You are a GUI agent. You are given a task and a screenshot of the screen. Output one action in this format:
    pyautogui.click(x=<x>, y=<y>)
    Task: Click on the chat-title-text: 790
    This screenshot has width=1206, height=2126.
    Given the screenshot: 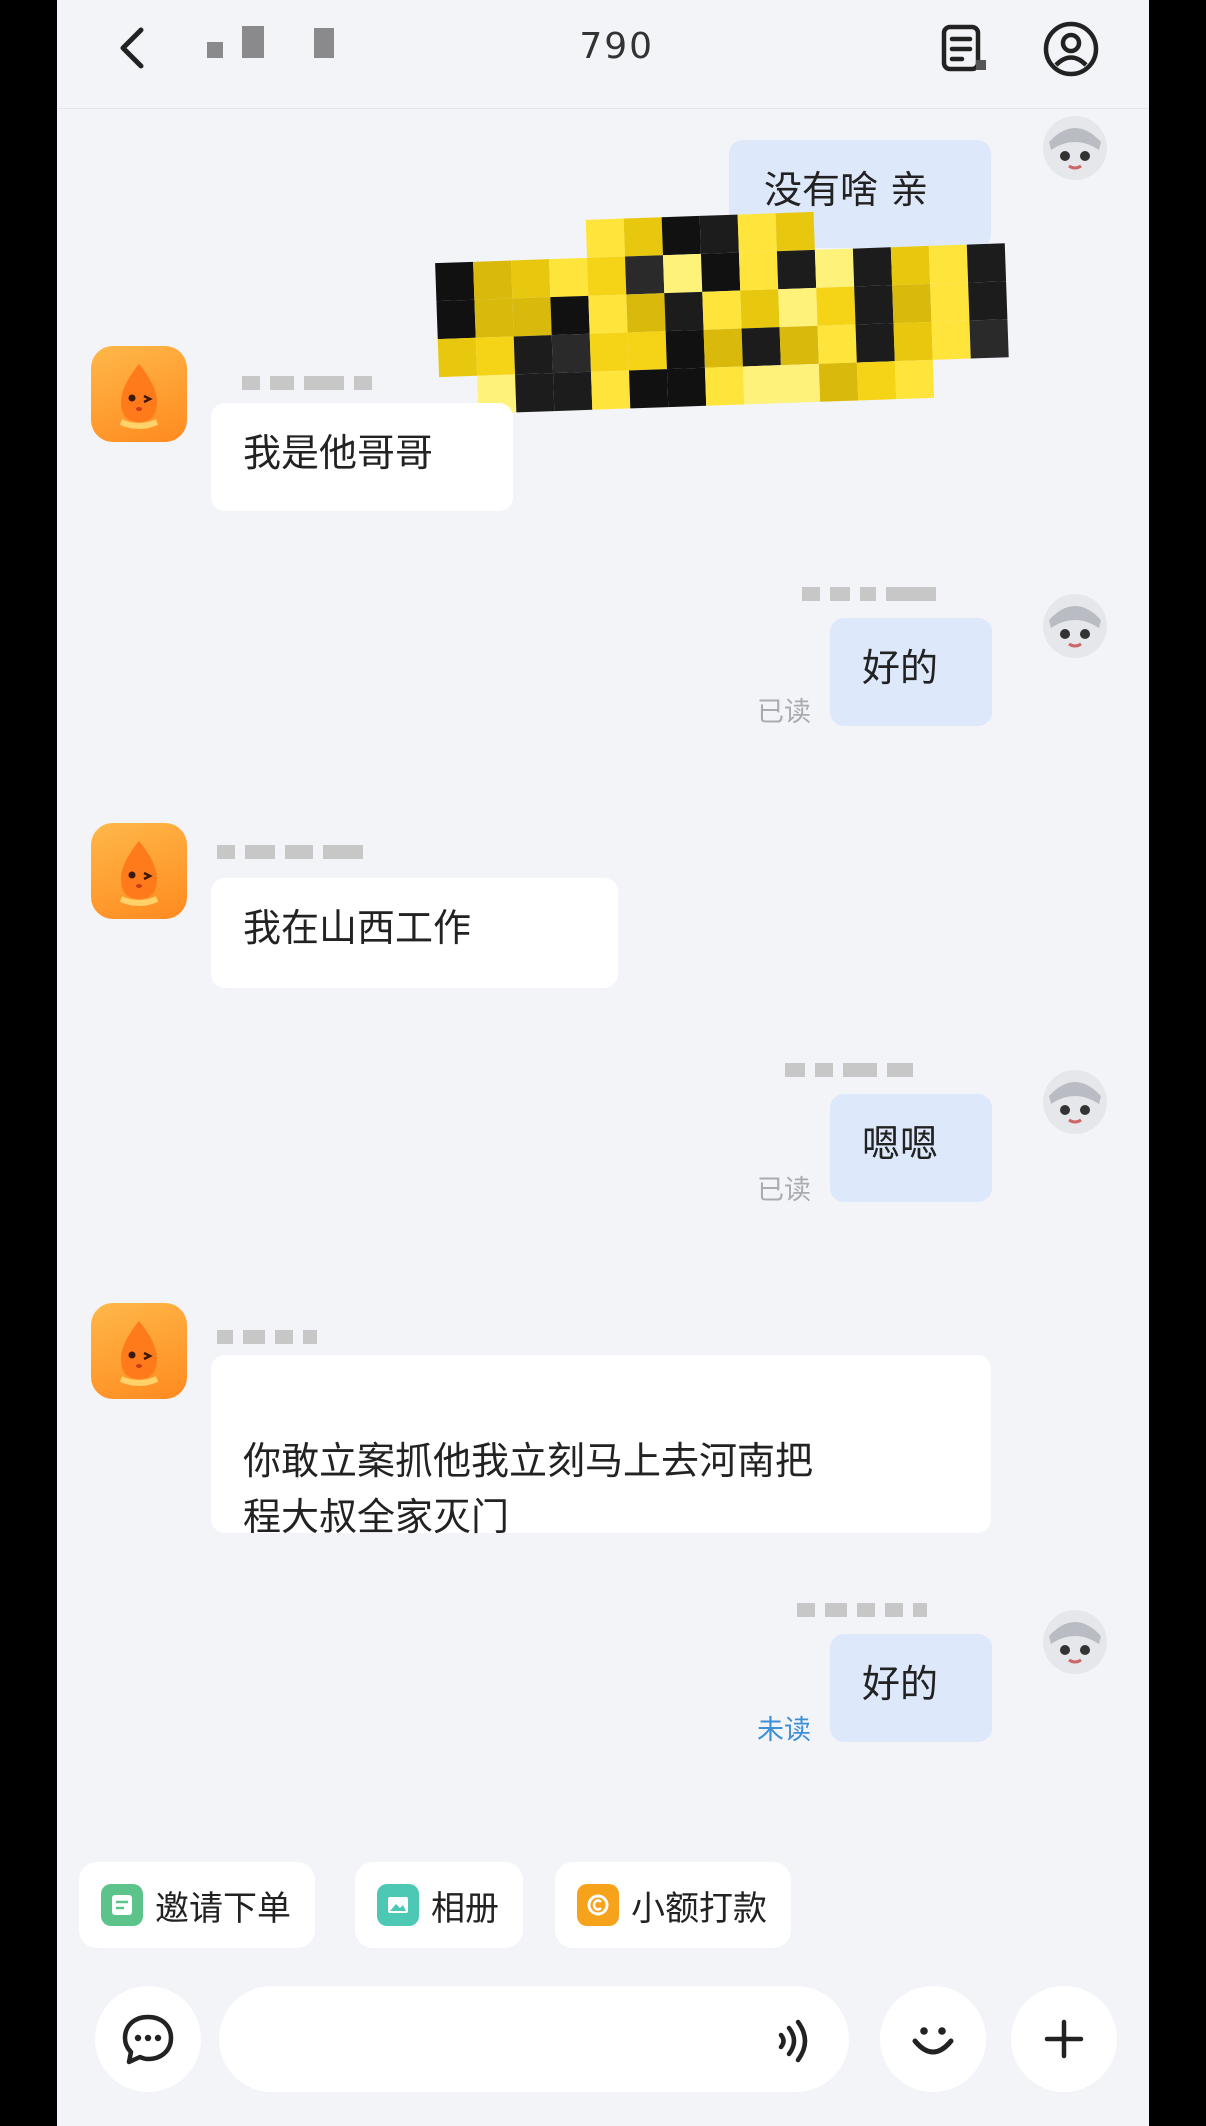 What is the action you would take?
    pyautogui.click(x=503, y=46)
    